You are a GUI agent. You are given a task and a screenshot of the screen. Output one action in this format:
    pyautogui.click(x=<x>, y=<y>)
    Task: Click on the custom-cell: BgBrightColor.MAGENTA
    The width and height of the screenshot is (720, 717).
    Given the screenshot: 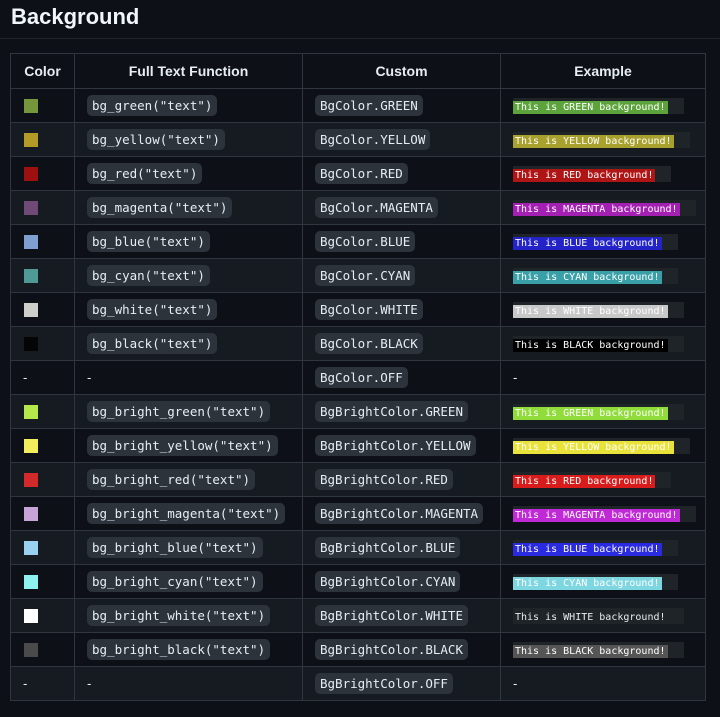 What is the action you would take?
    pyautogui.click(x=401, y=513)
    